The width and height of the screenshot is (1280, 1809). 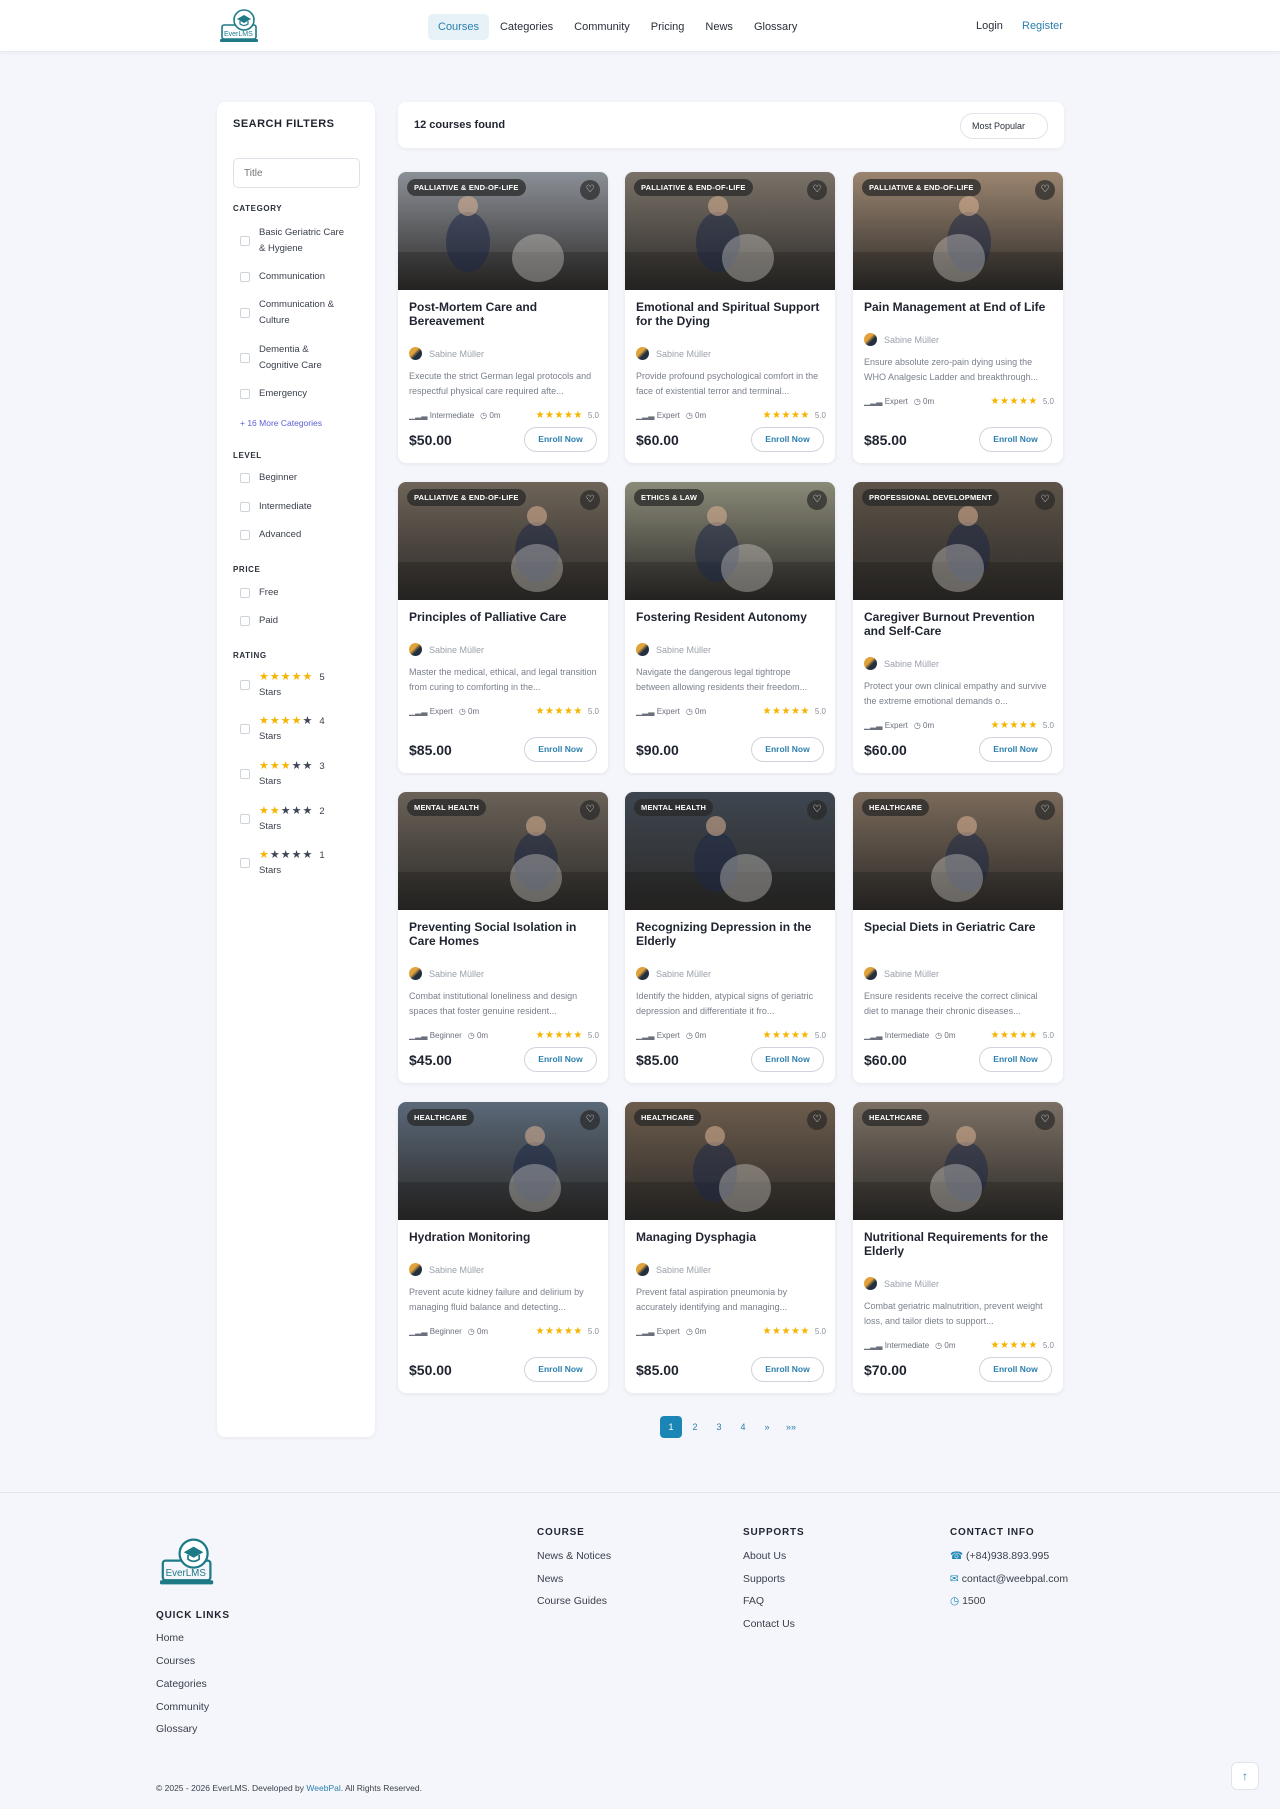 I want to click on rating-option: ★★★★★ 1 Stars, so click(x=282, y=863).